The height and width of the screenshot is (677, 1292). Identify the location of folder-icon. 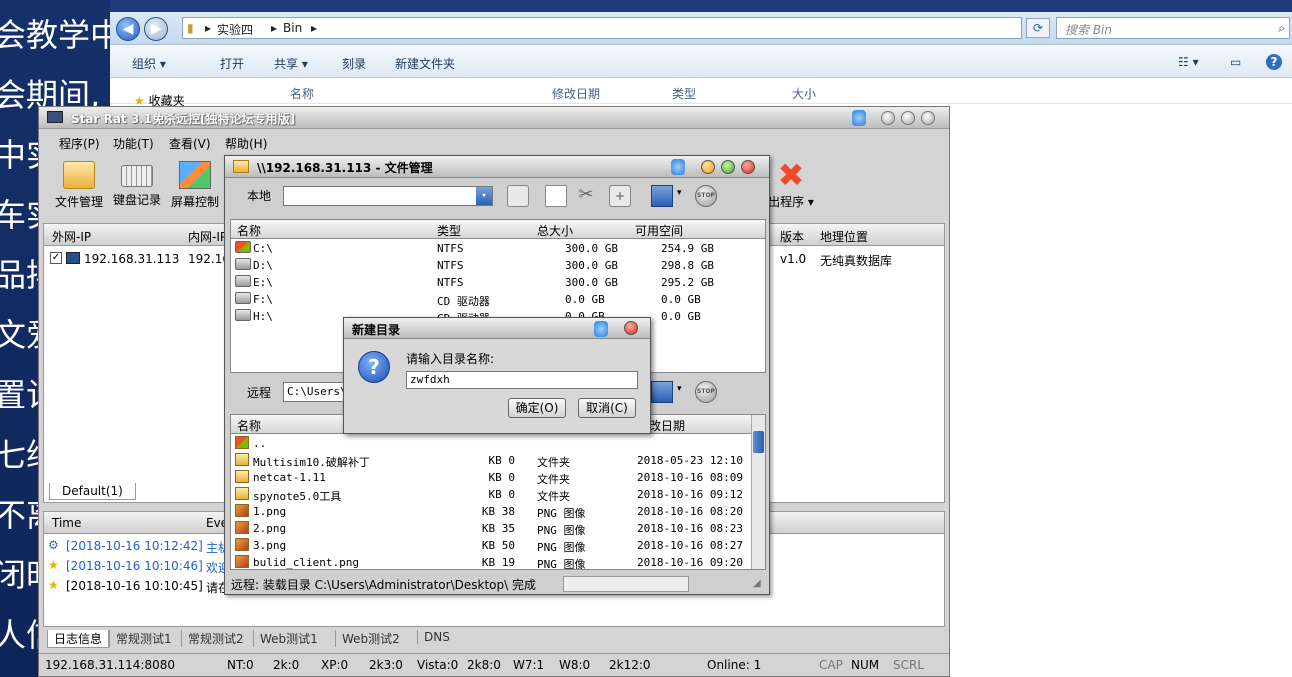
(241, 166).